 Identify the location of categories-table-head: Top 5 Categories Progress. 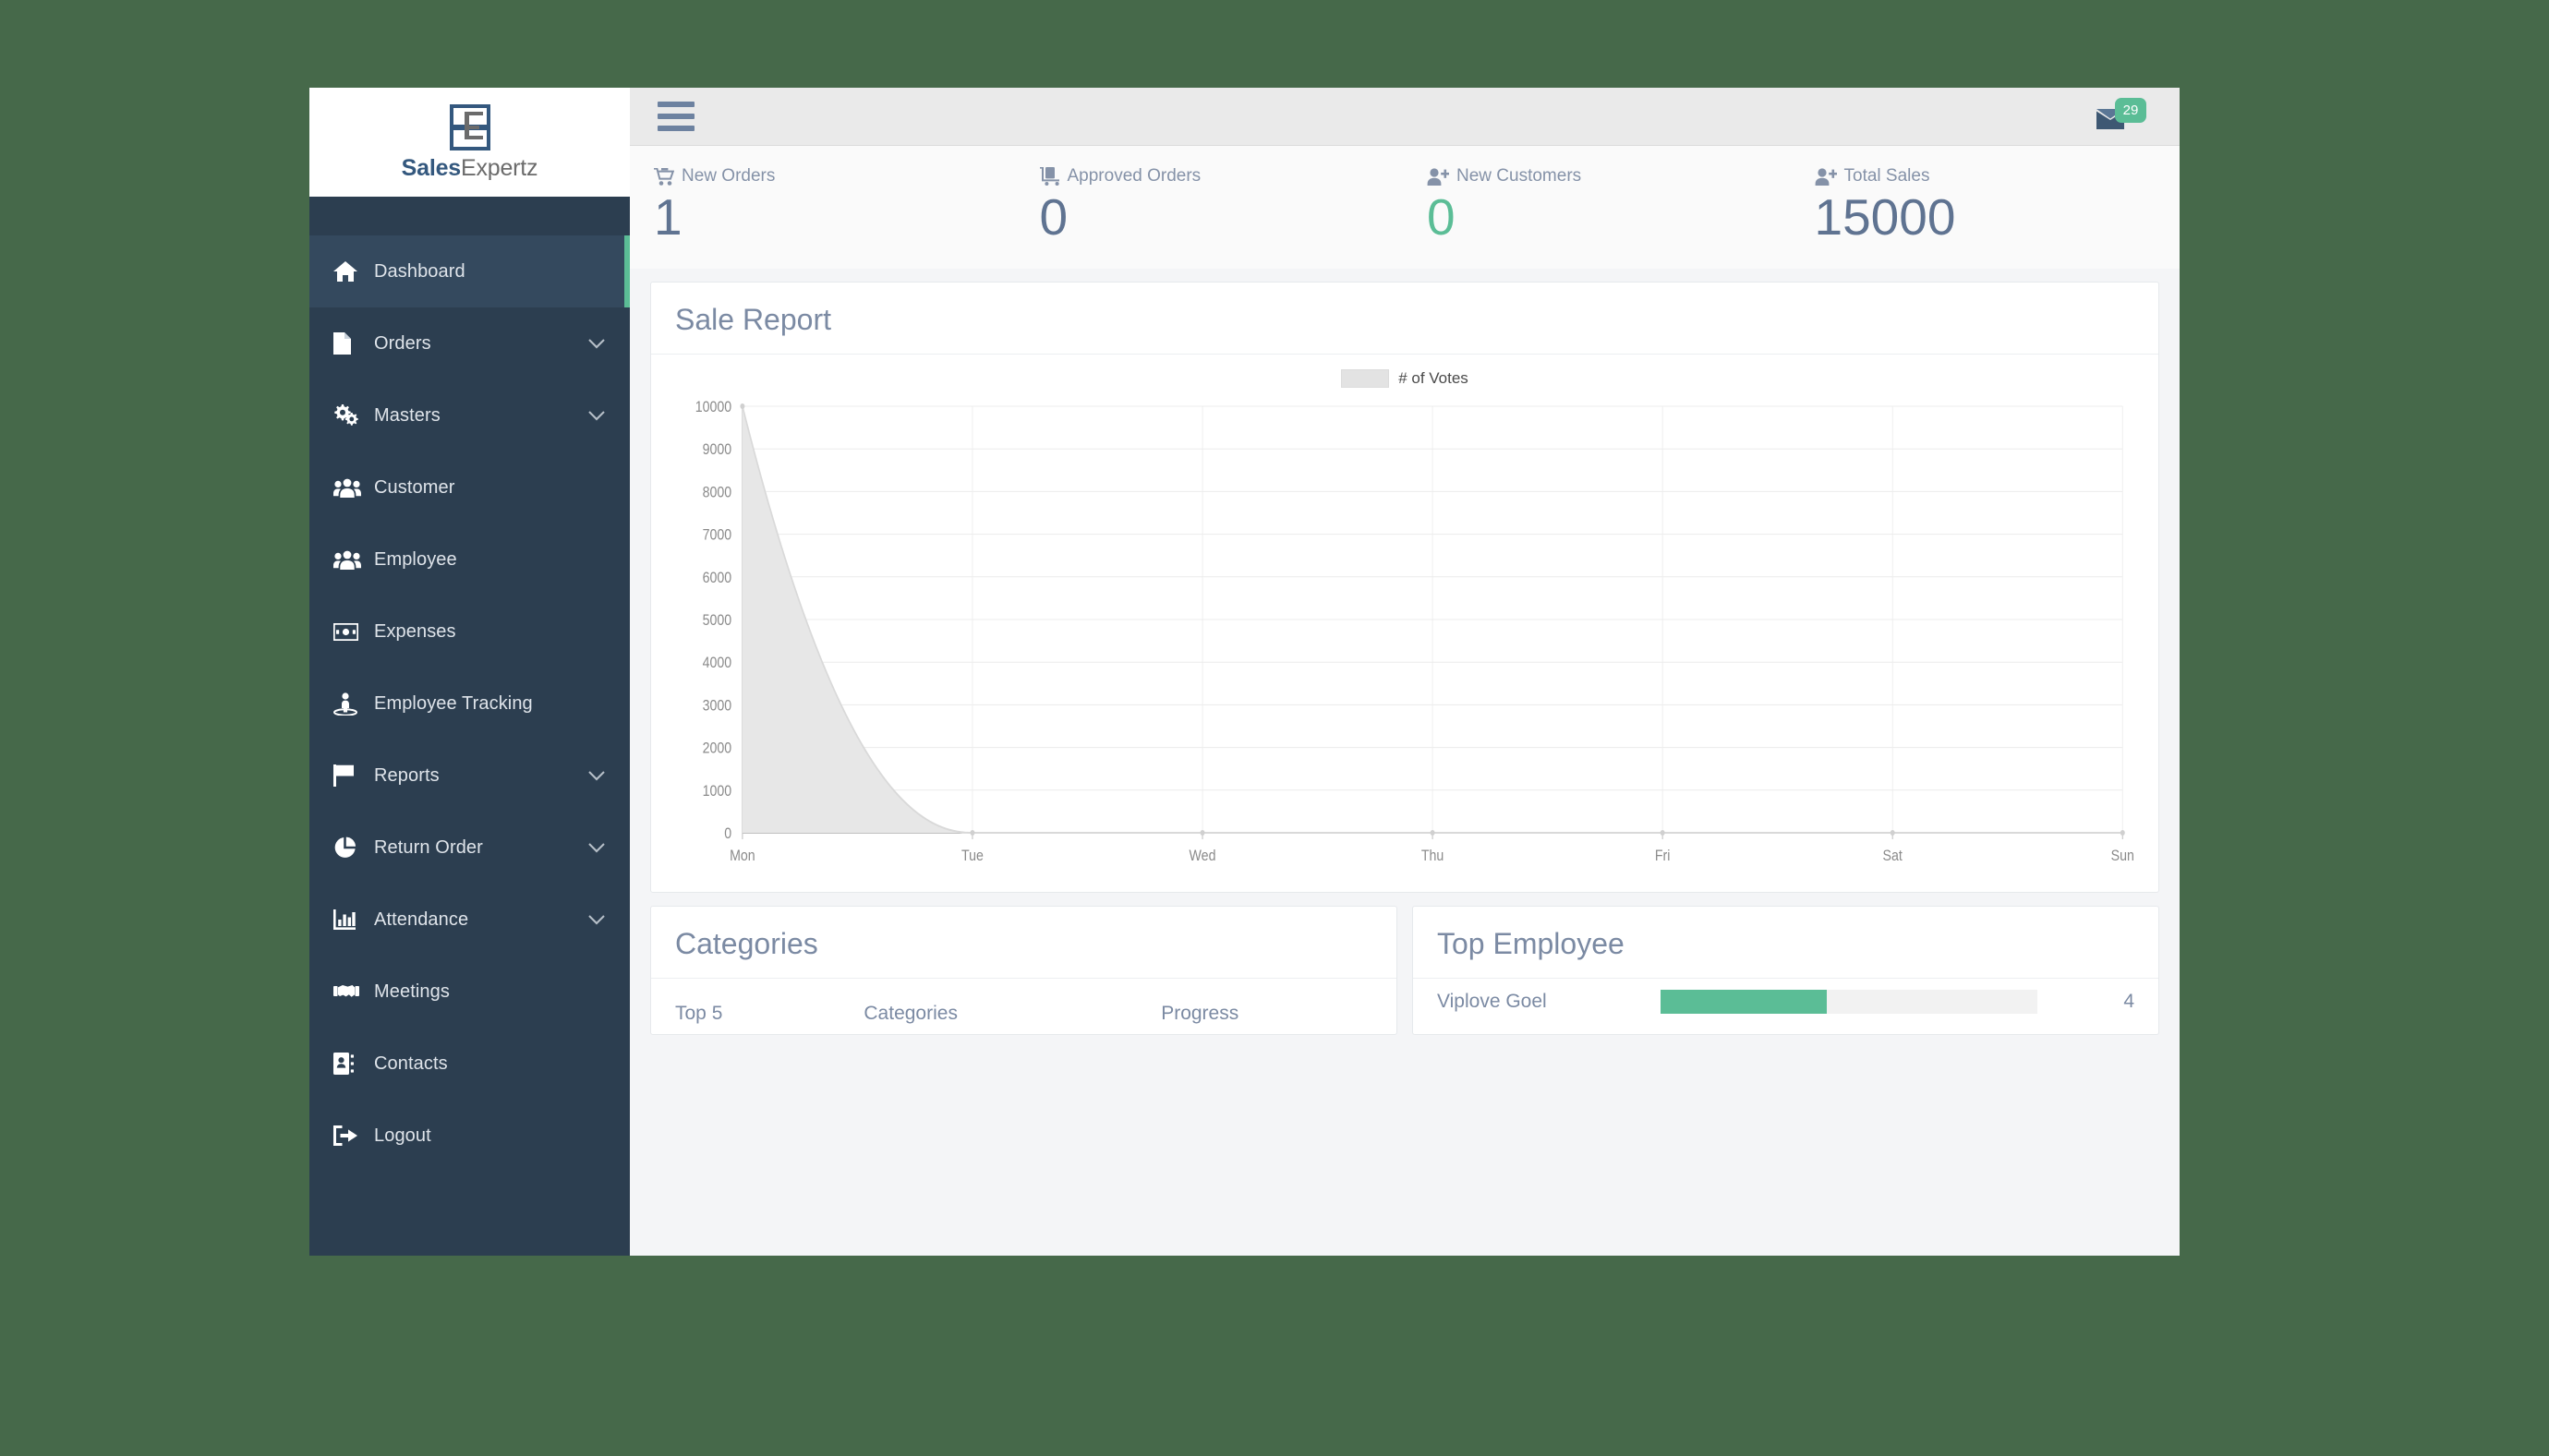
(1023, 1006).